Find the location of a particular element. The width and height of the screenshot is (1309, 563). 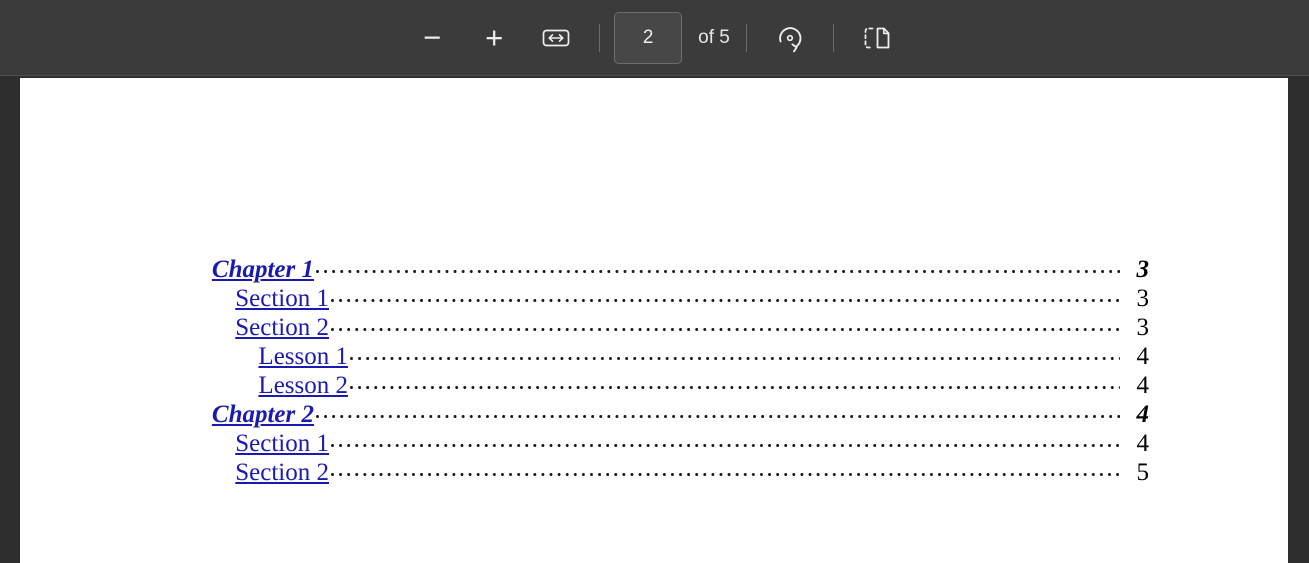

fit-to-width-button is located at coordinates (556, 38).